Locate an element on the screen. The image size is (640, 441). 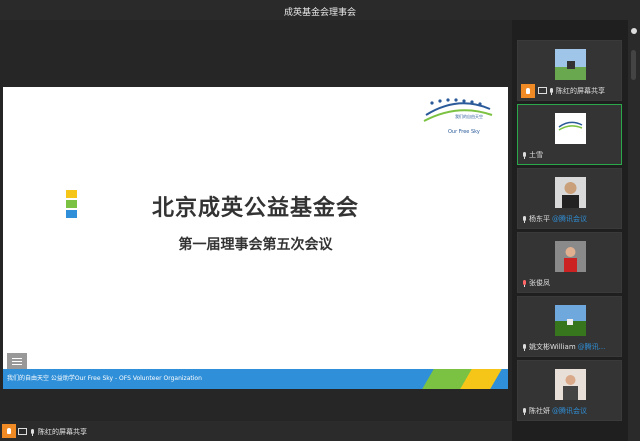
participant-name: 陈红的屏幕共享 is located at coordinates (580, 91).